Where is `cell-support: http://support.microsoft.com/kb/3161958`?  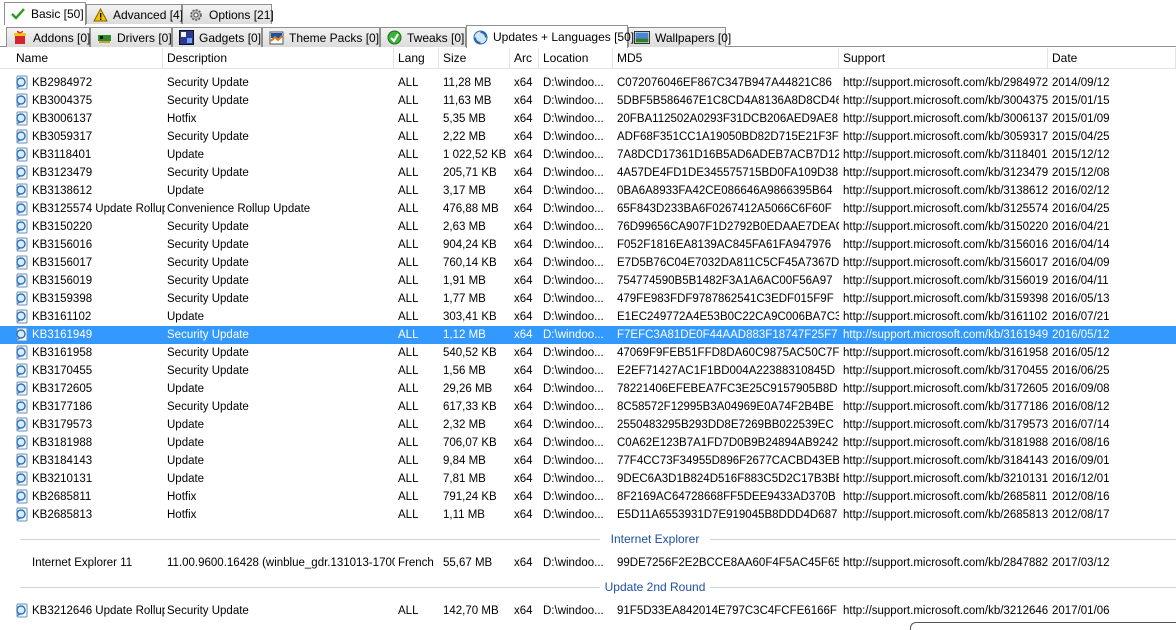
cell-support: http://support.microsoft.com/kb/3161958 is located at coordinates (946, 353).